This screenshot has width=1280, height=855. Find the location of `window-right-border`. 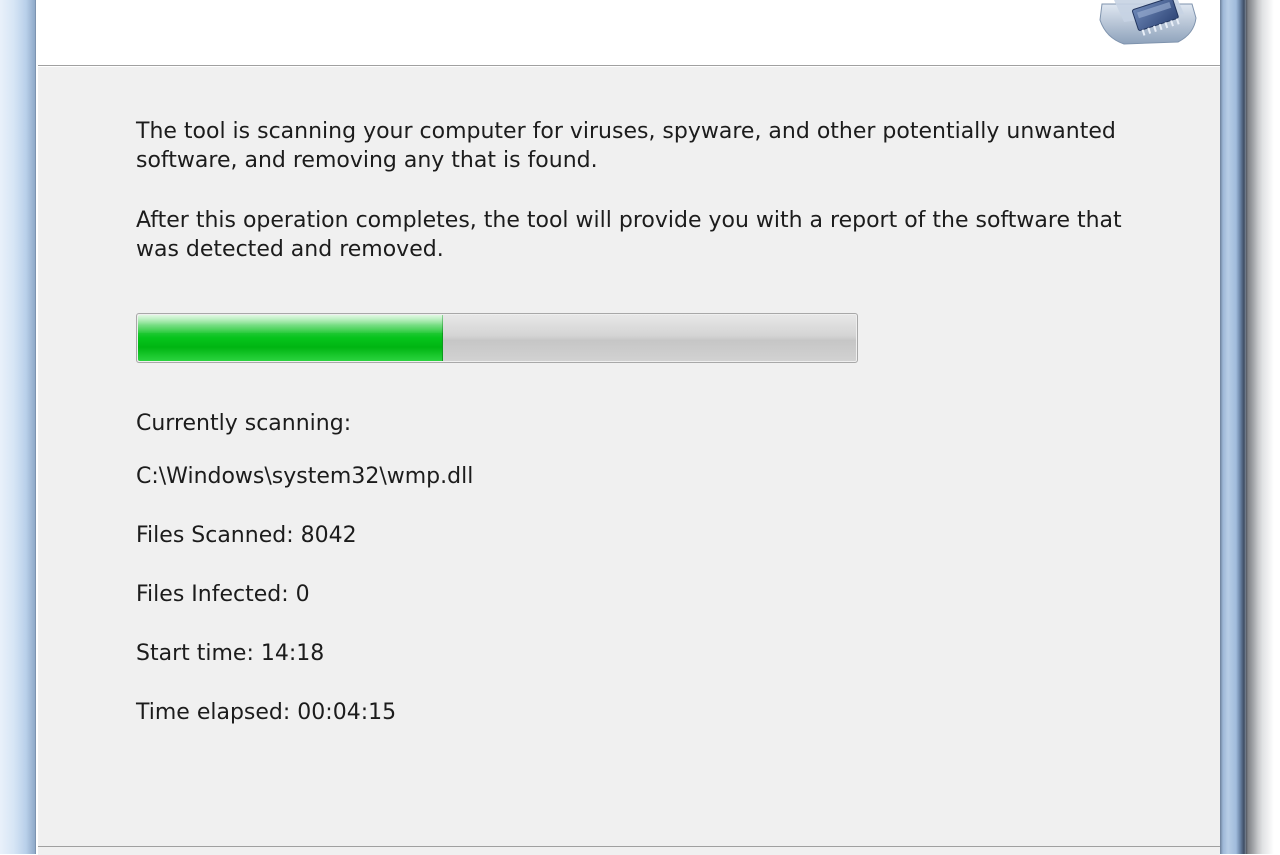

window-right-border is located at coordinates (1250, 427).